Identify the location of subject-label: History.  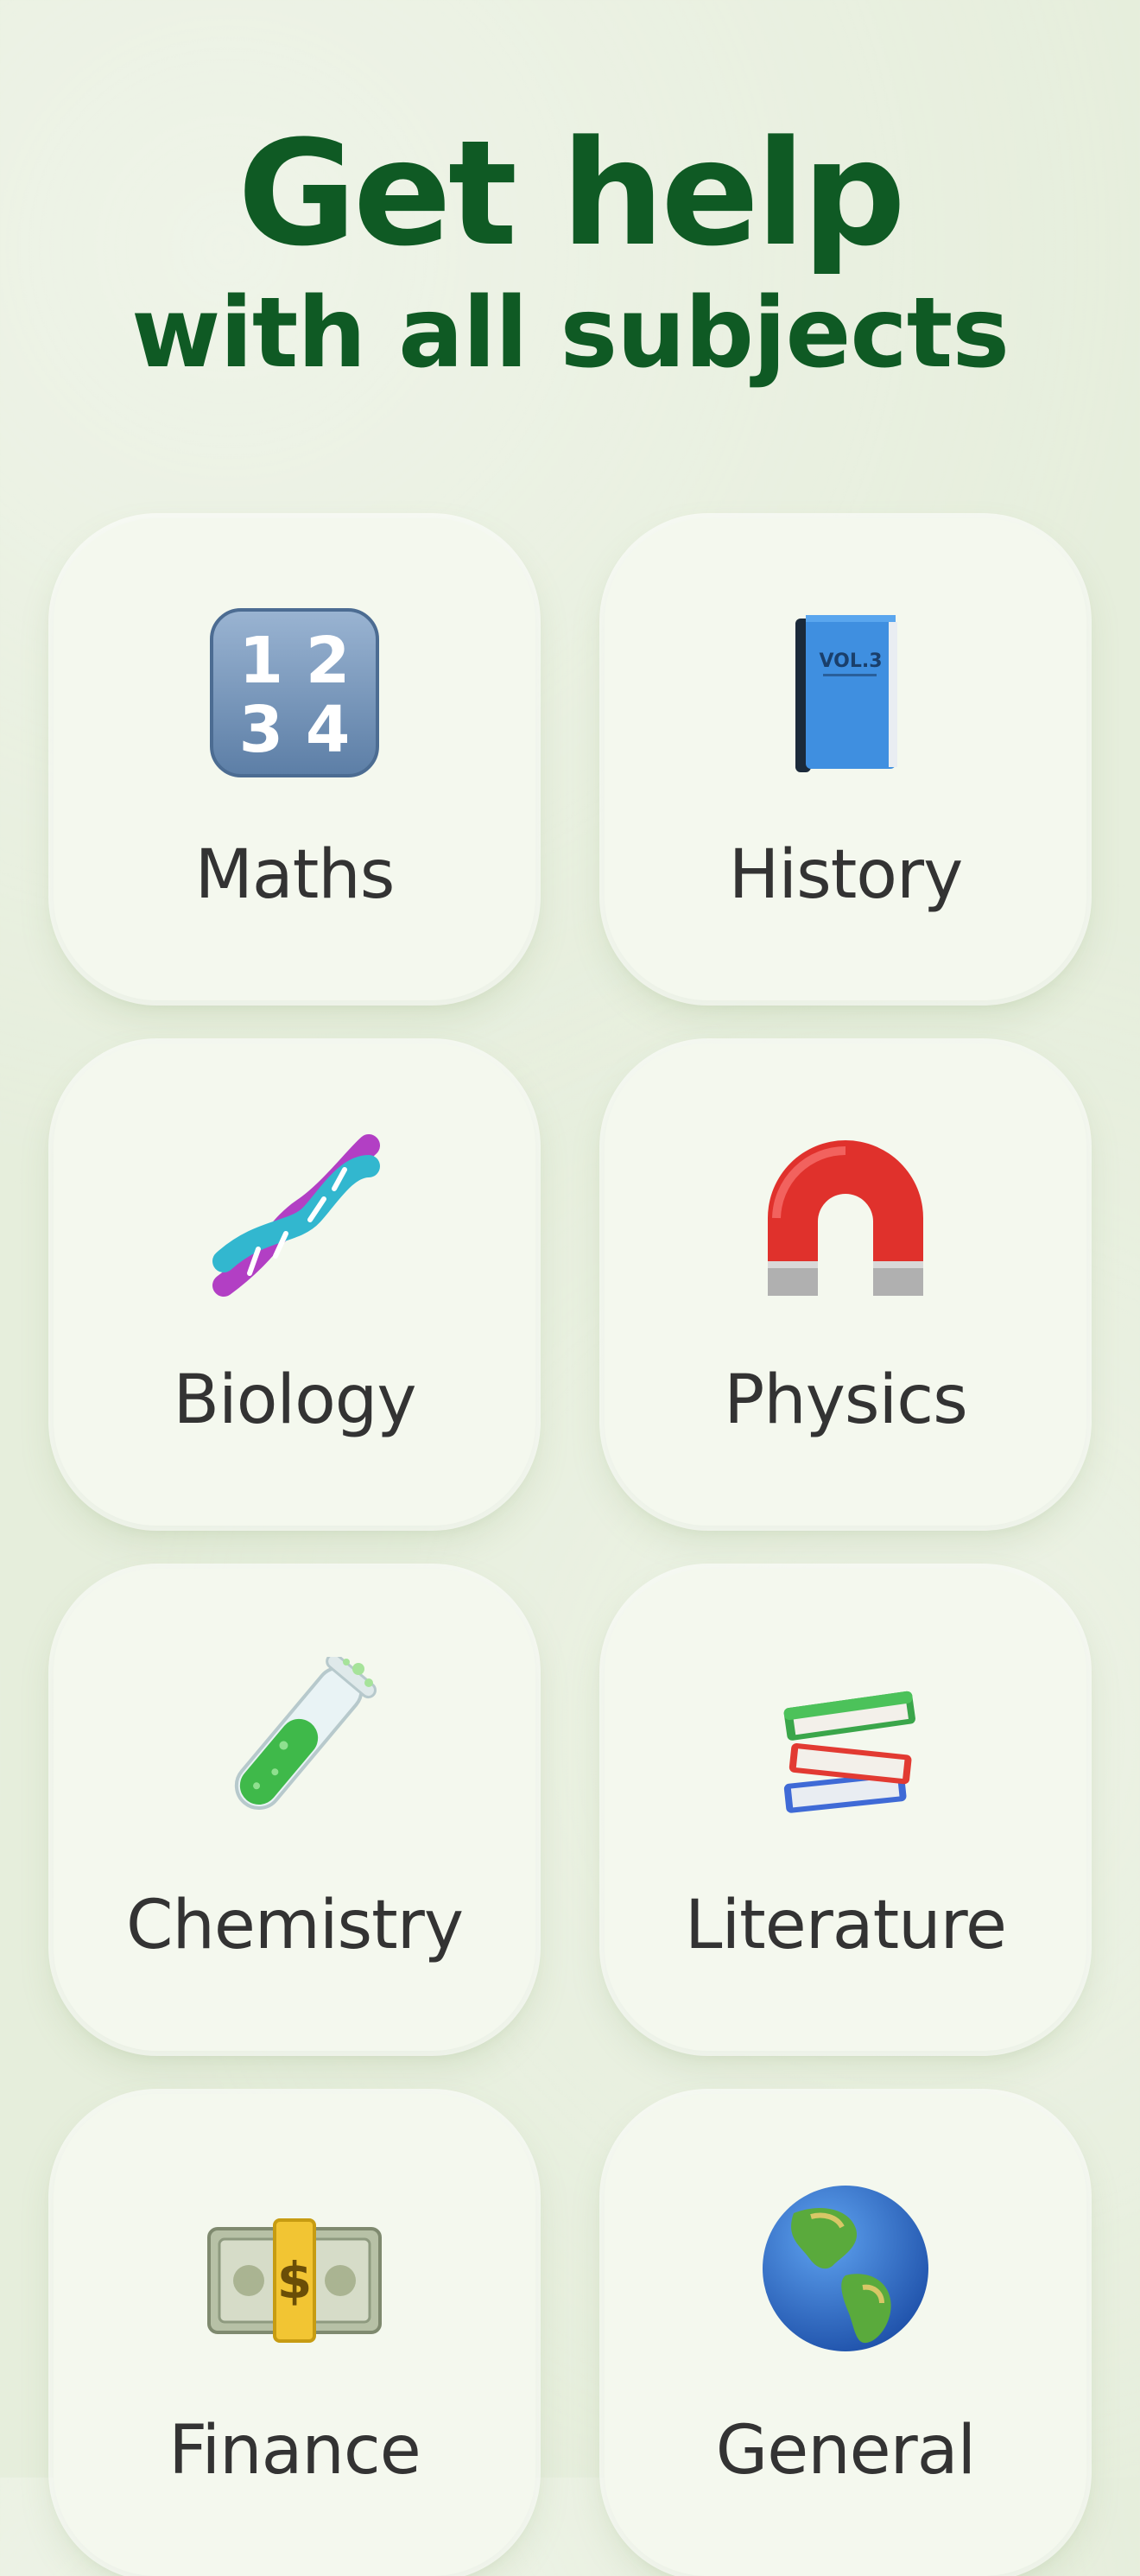
(846, 875).